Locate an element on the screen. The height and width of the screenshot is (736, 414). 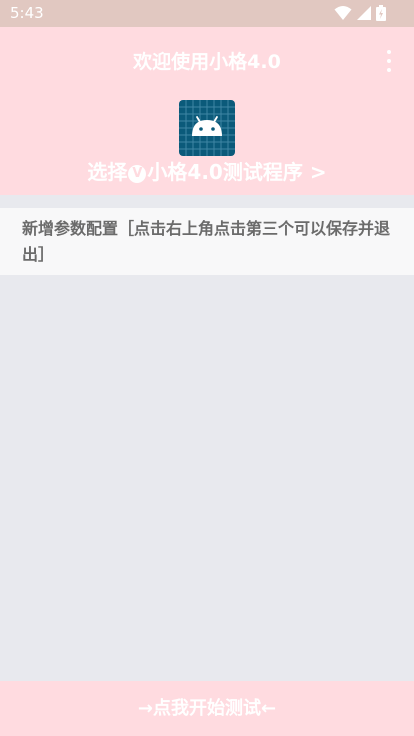
select-test-program-link: 选择 V 小格4.0测试程序 > is located at coordinates (207, 170).